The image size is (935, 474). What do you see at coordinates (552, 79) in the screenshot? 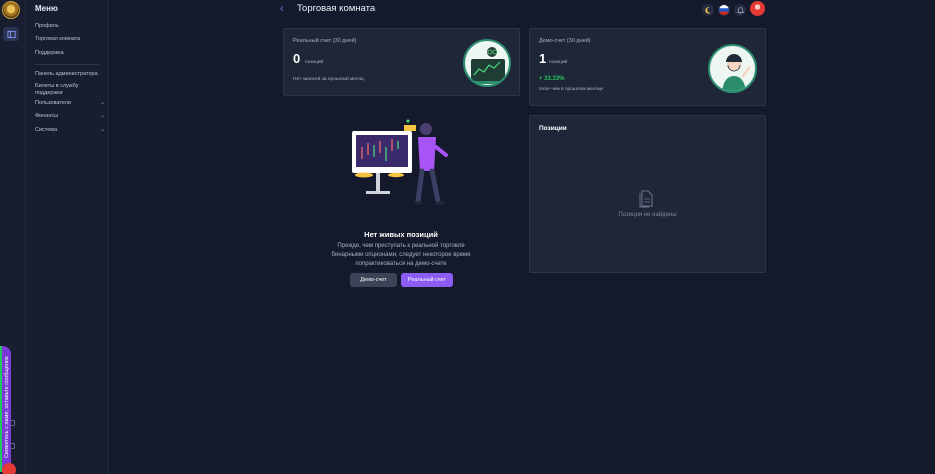
I see `demo-account-change: + 33.33%` at bounding box center [552, 79].